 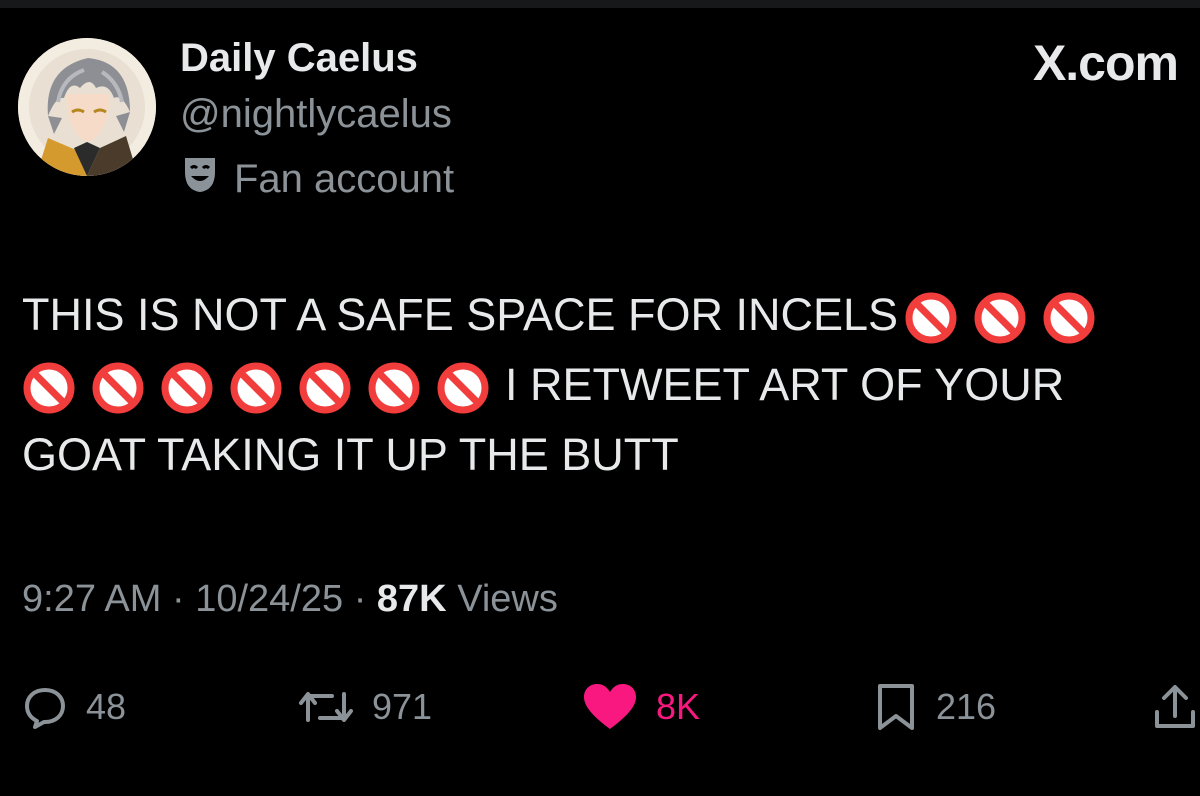 I want to click on brand-label: X.com, so click(x=1105, y=63).